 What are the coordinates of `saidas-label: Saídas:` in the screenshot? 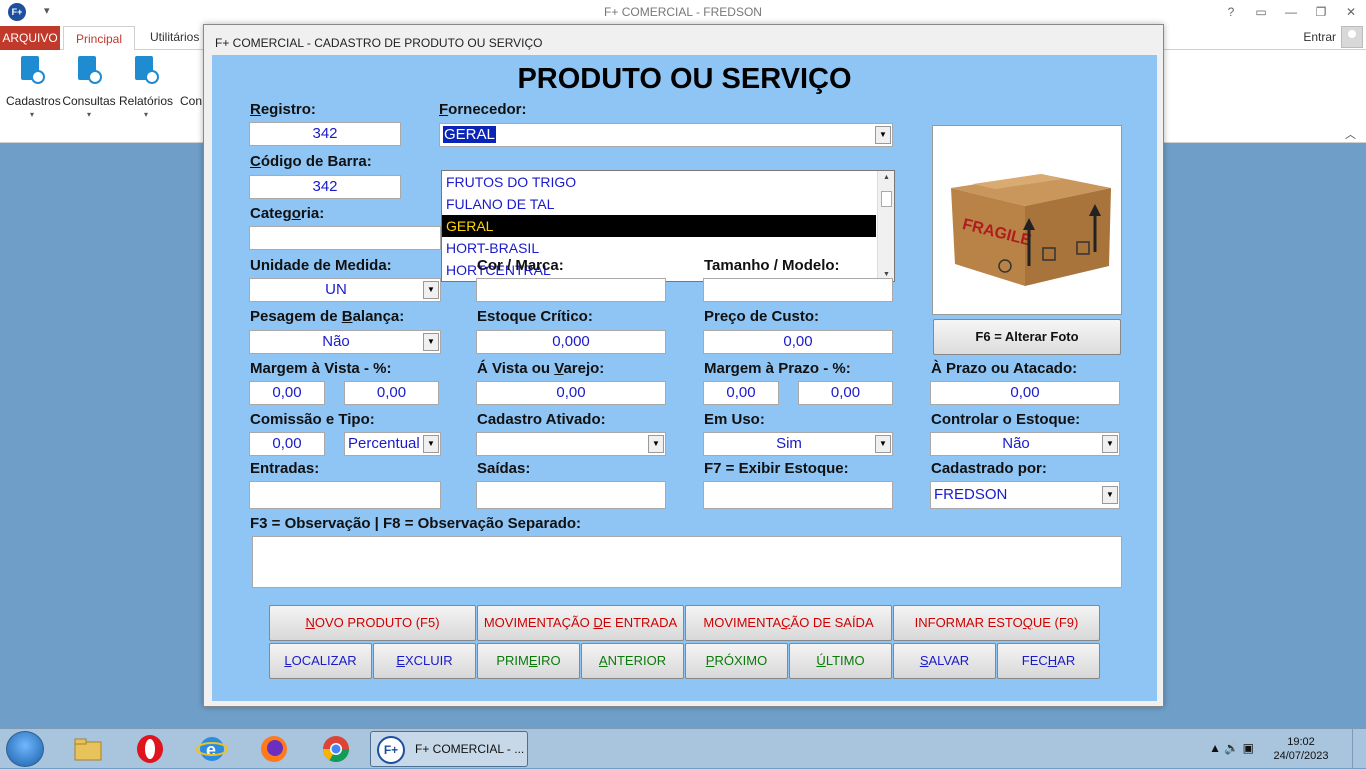 It's located at (504, 468).